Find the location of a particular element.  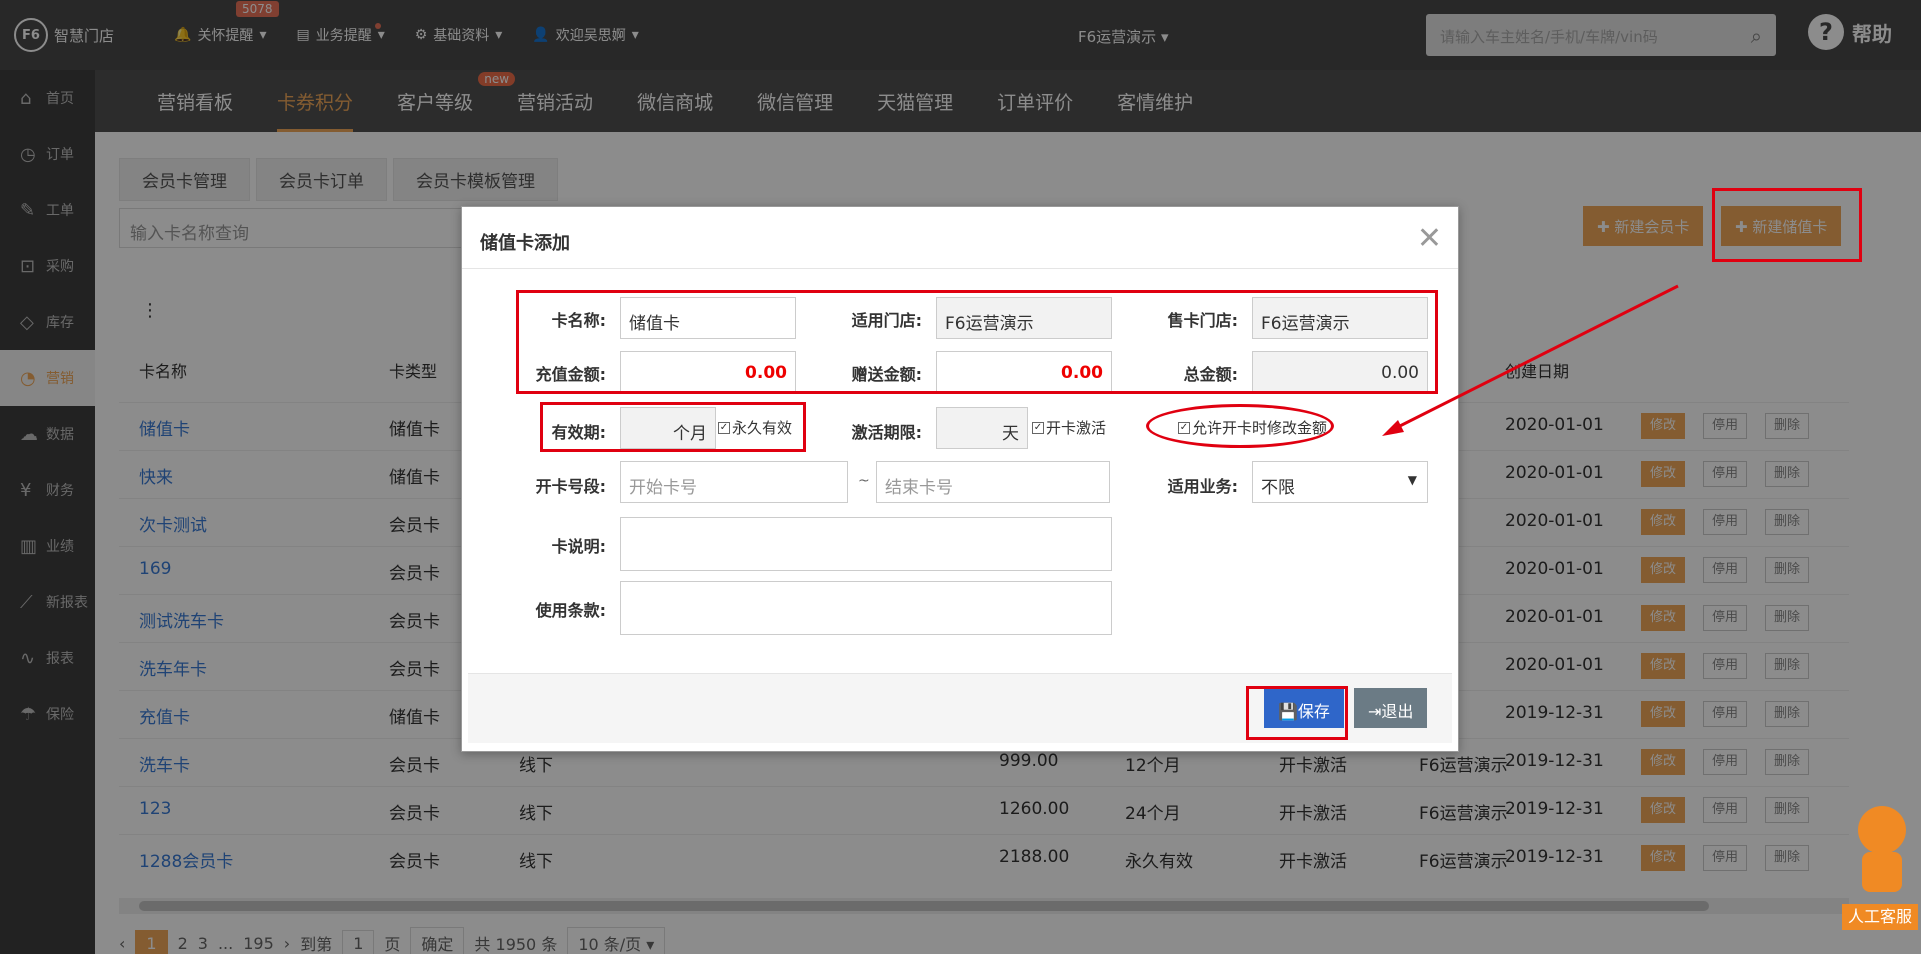

customer-service-robot: 人工客服 is located at coordinates (1880, 869).